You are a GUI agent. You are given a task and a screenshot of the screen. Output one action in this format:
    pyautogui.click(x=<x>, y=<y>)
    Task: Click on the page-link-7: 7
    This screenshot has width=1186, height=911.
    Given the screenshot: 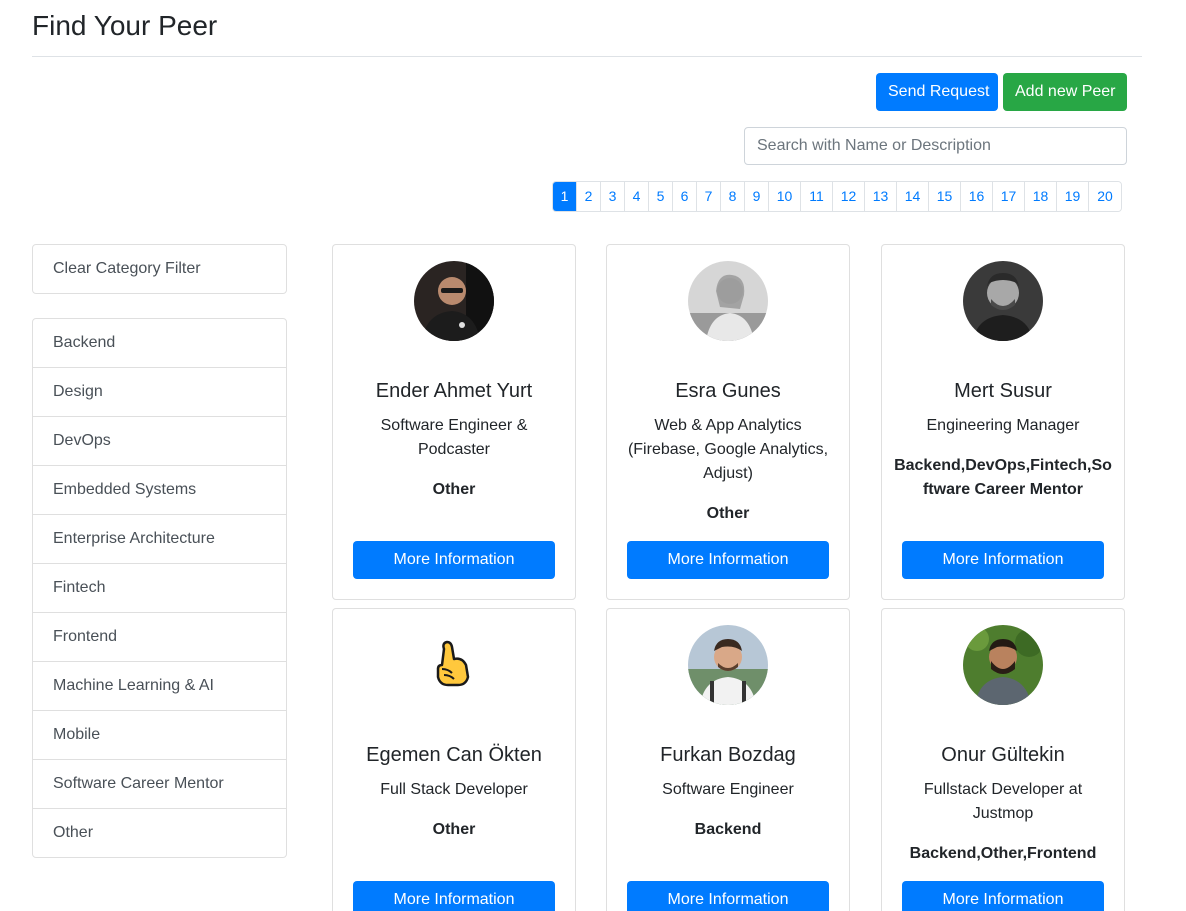 What is the action you would take?
    pyautogui.click(x=709, y=196)
    